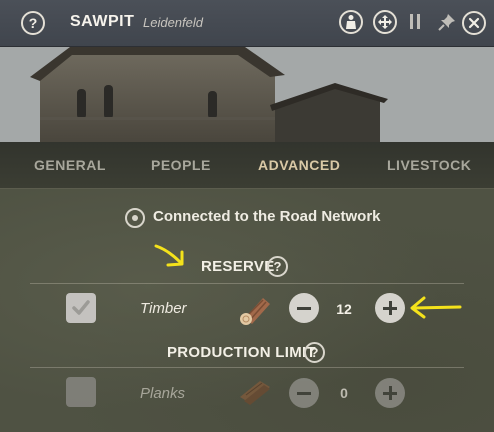 The height and width of the screenshot is (432, 494). I want to click on divider, so click(247, 283).